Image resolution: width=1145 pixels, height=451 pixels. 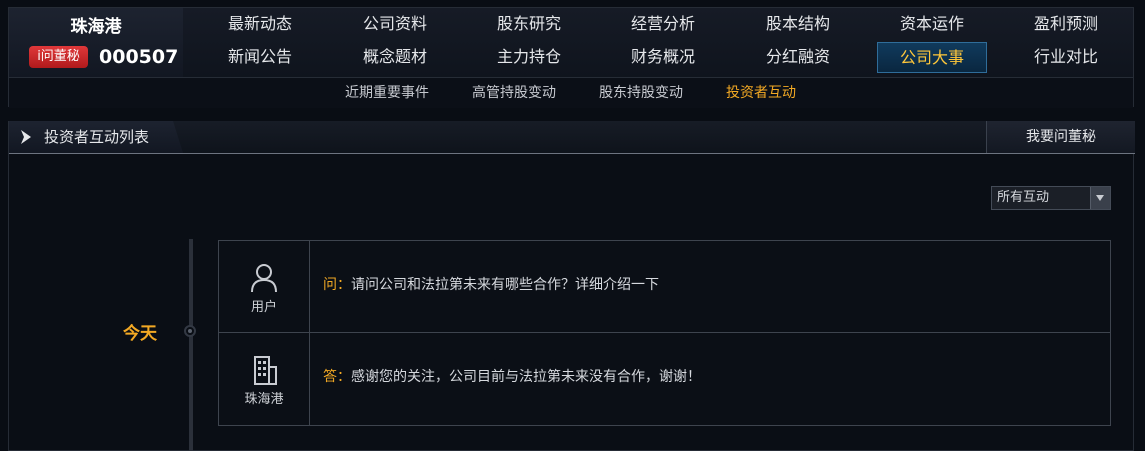 I want to click on answer-prefix: 答：, so click(x=337, y=377).